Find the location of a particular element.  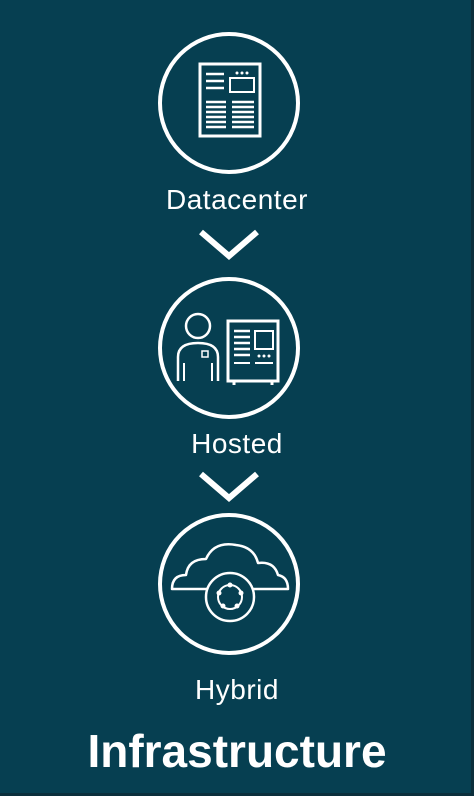

person-with-server-icon is located at coordinates (228, 348).